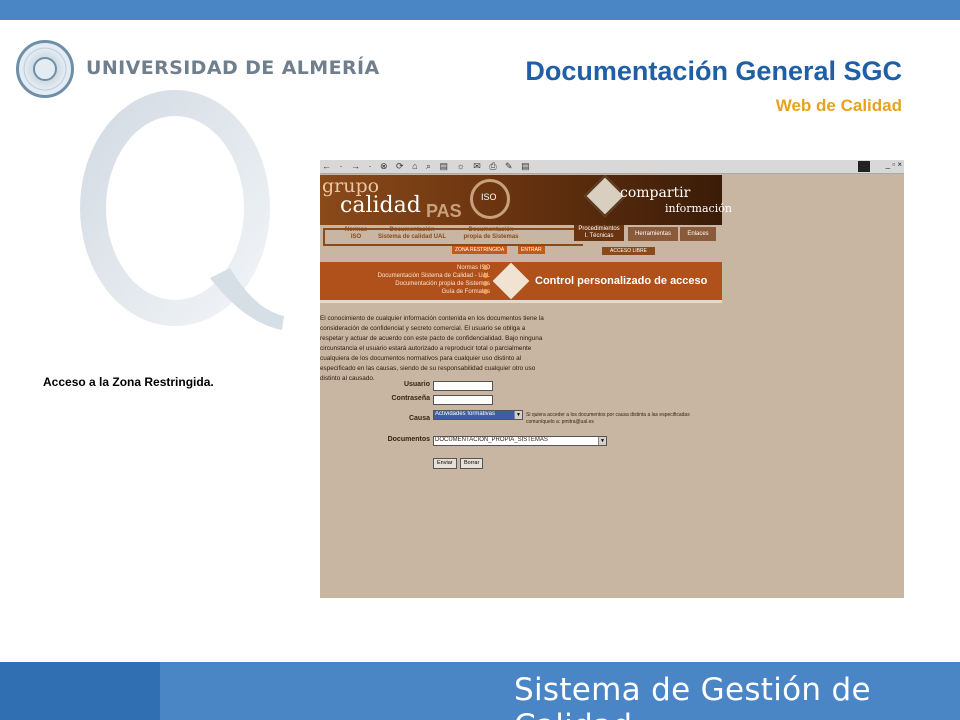 The height and width of the screenshot is (720, 960). Describe the element at coordinates (531, 250) in the screenshot. I see `entrar-button: ENTRAR` at that location.